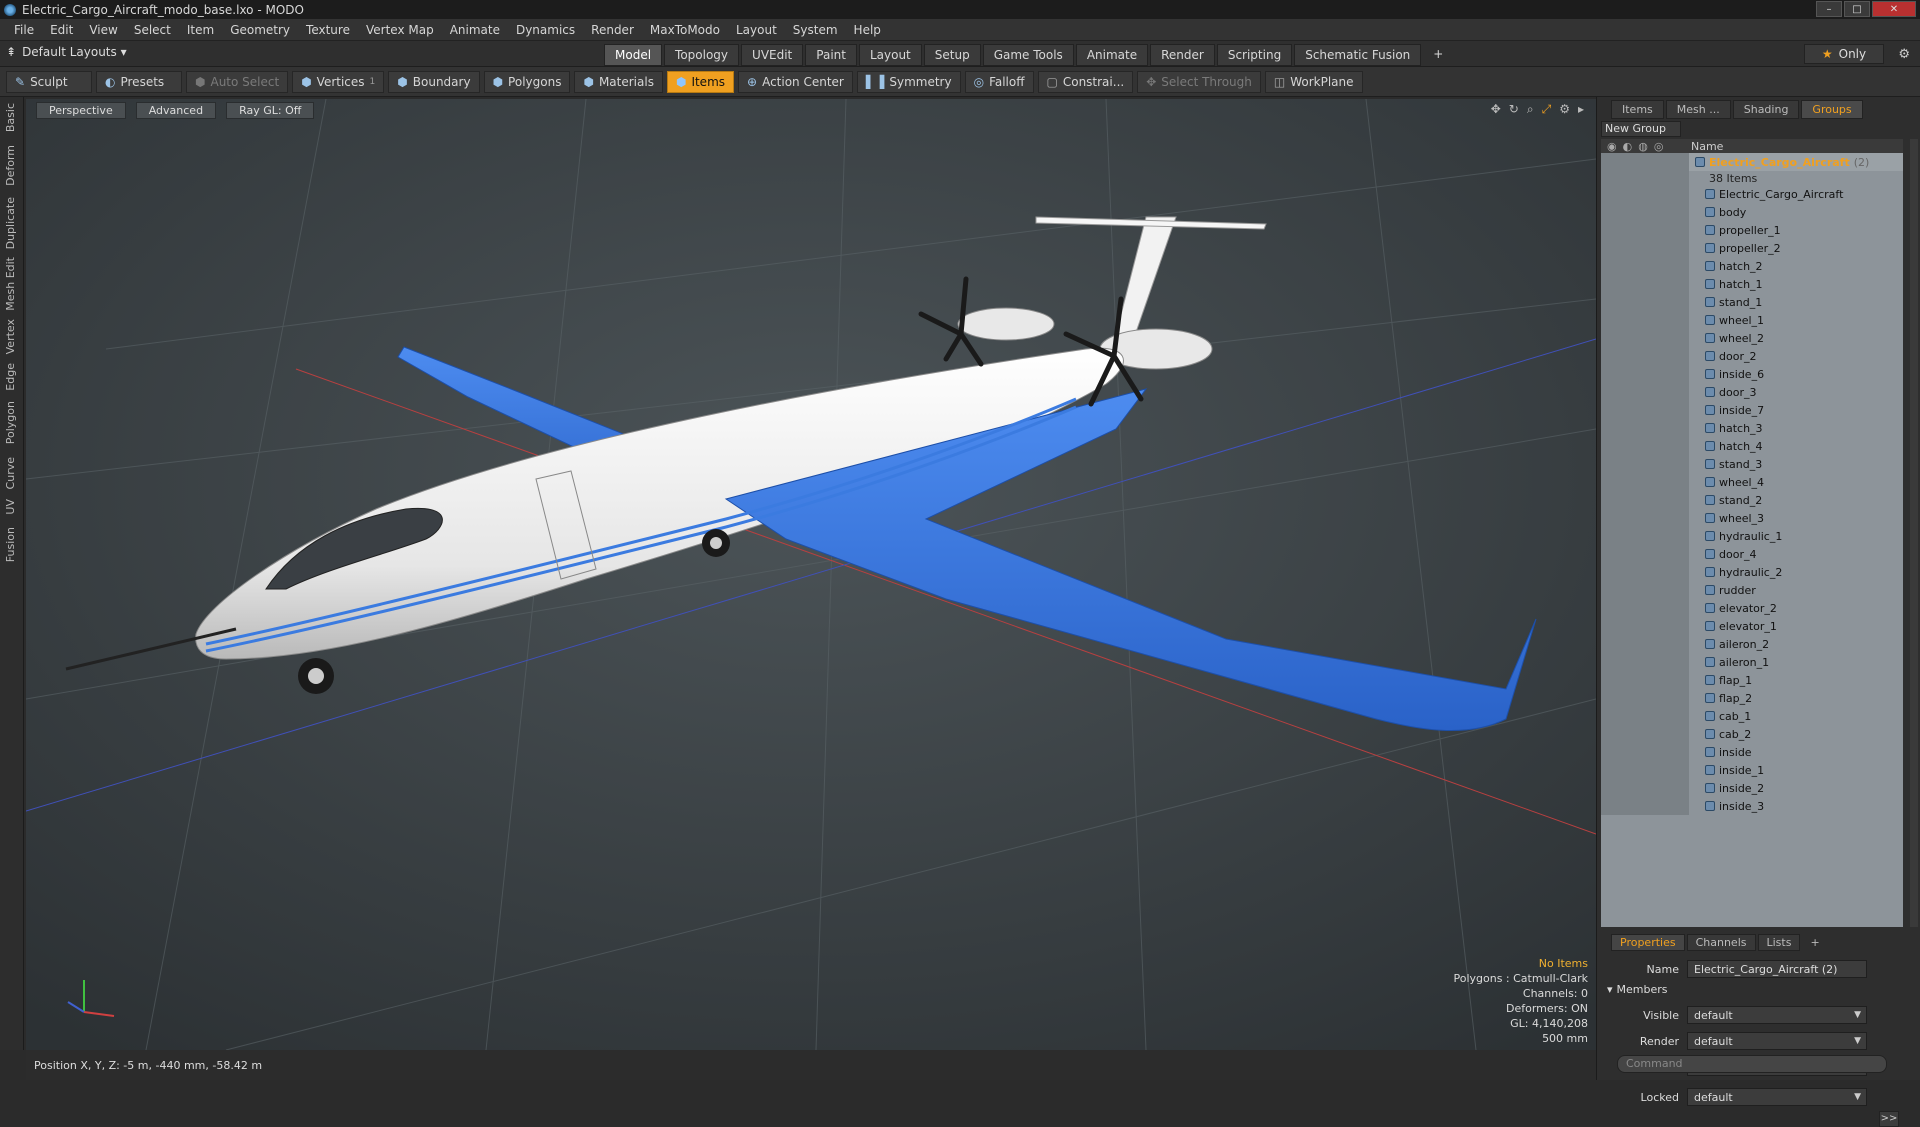  What do you see at coordinates (328, 30) in the screenshot?
I see `menu-texture: Texture` at bounding box center [328, 30].